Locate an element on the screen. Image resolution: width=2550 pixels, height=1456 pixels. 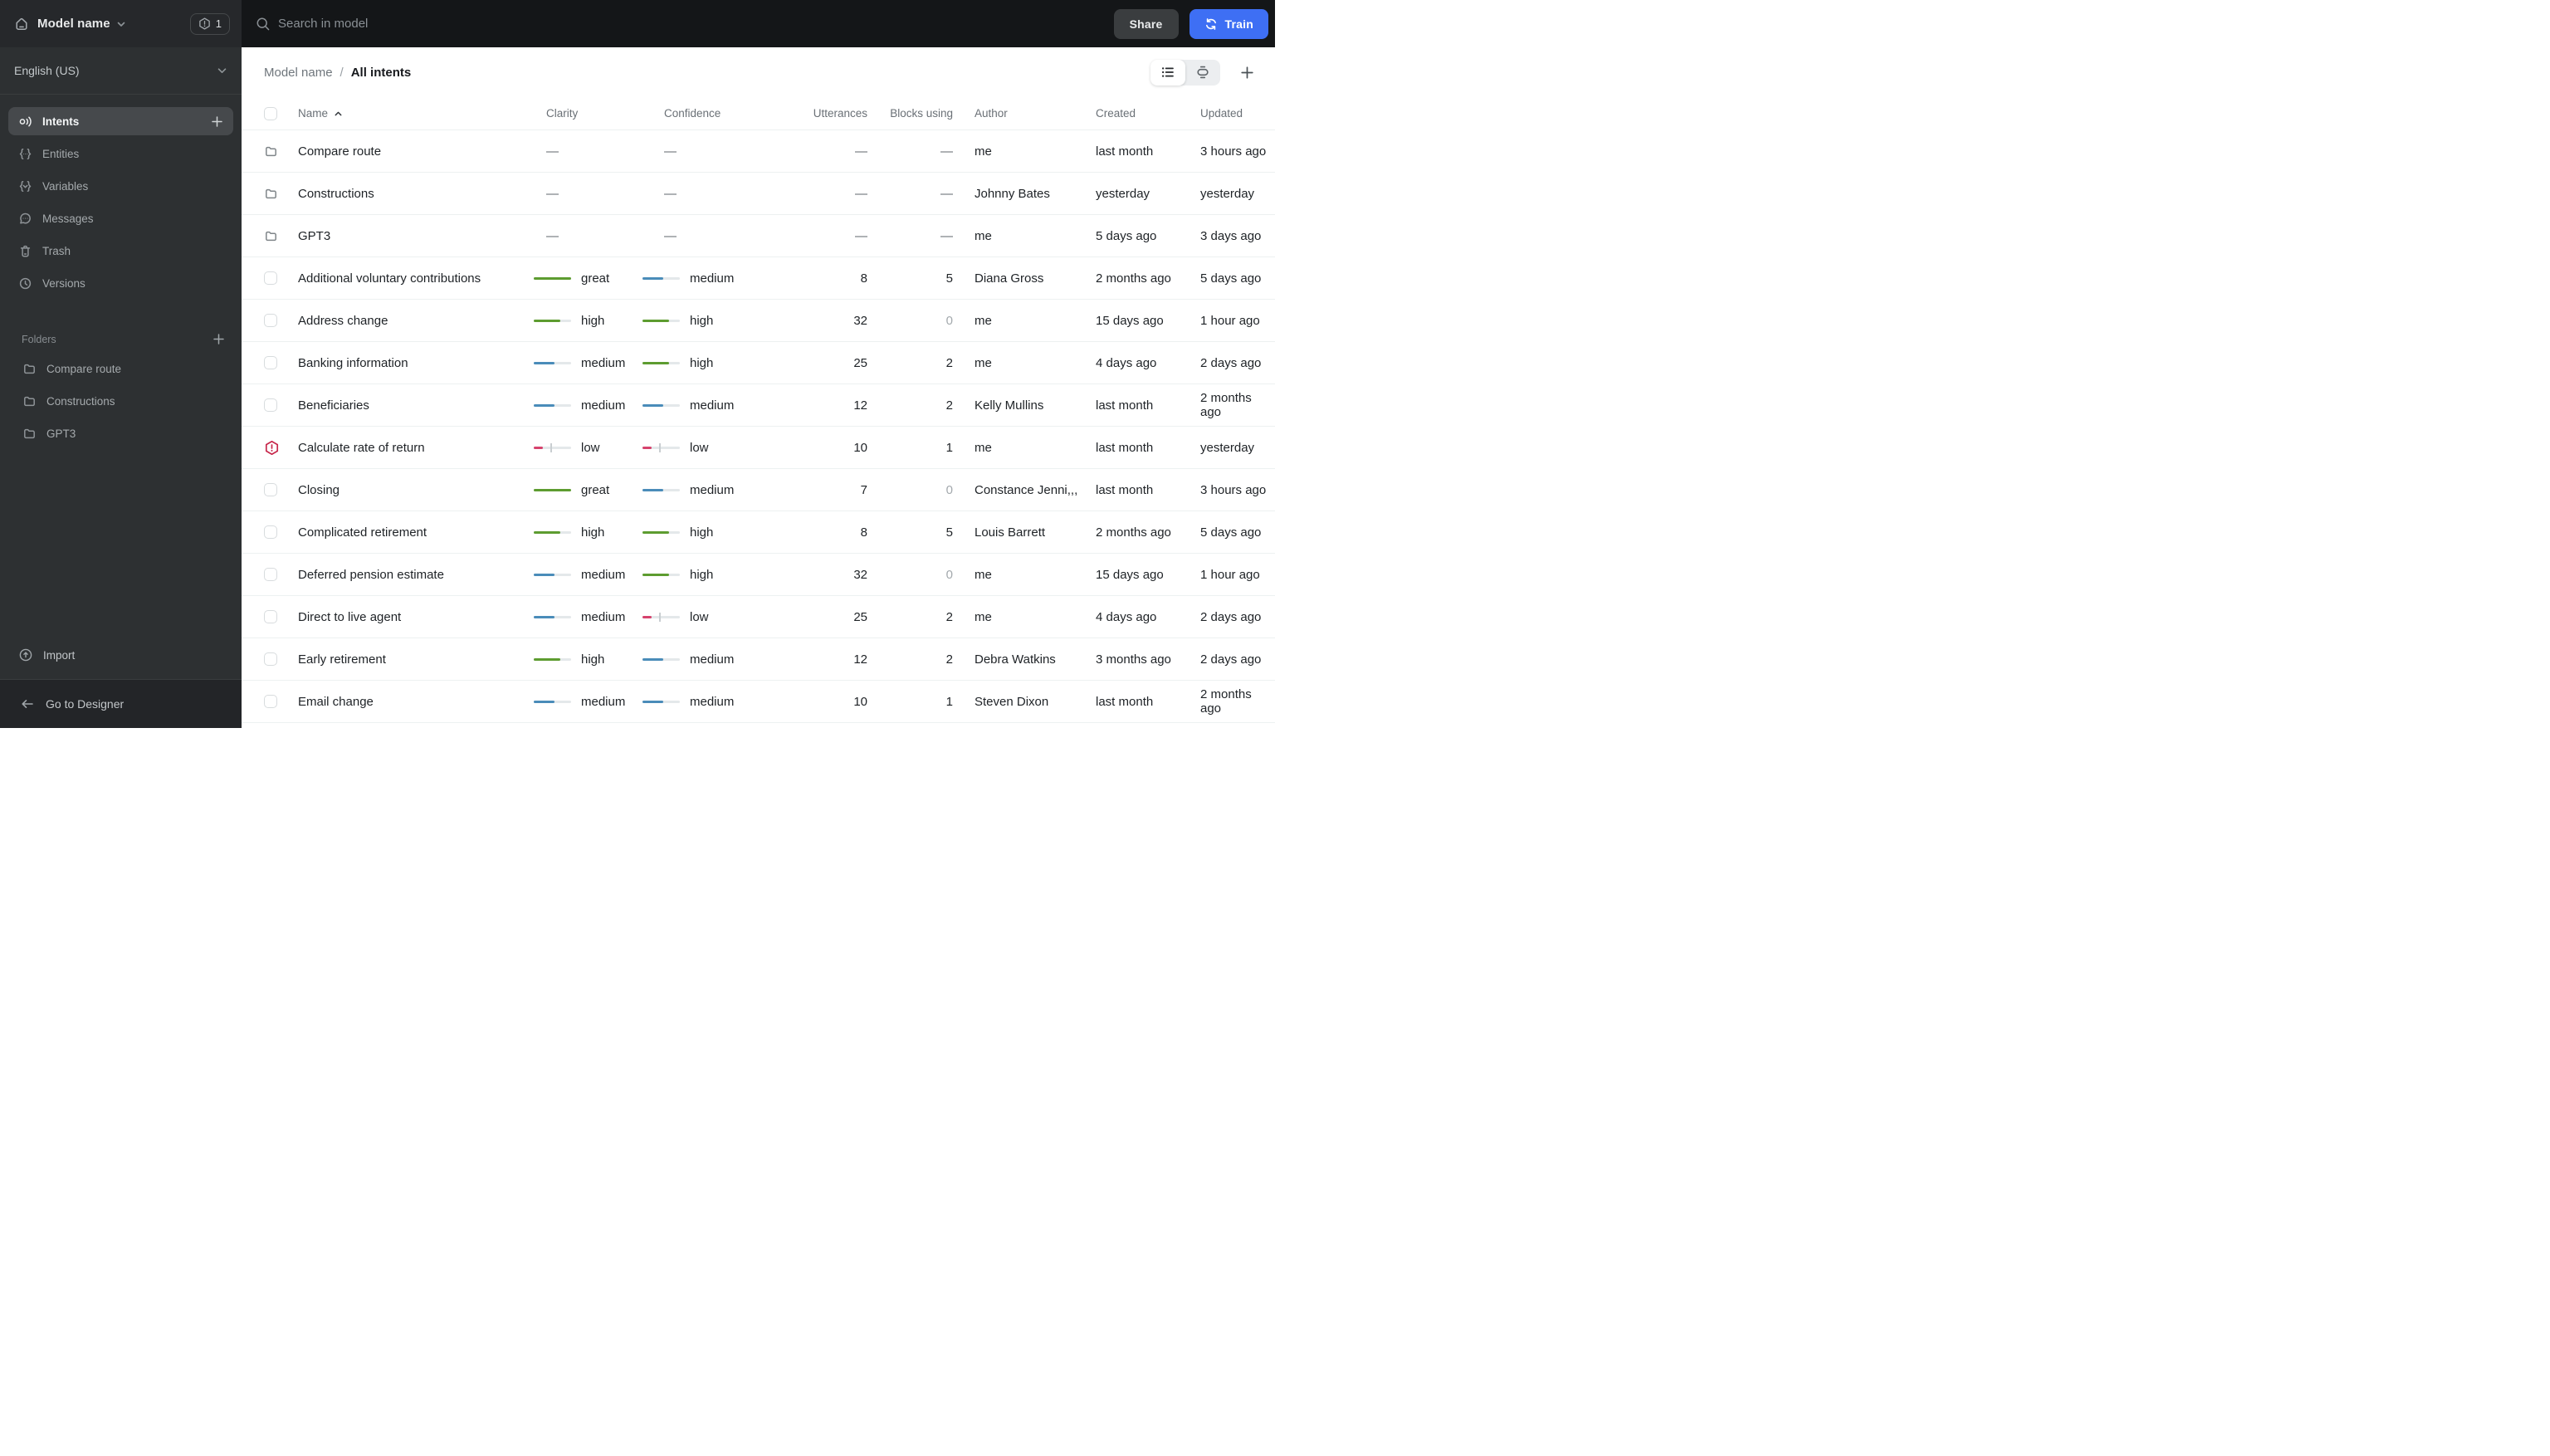
indicator-label: medium is located at coordinates (712, 659).